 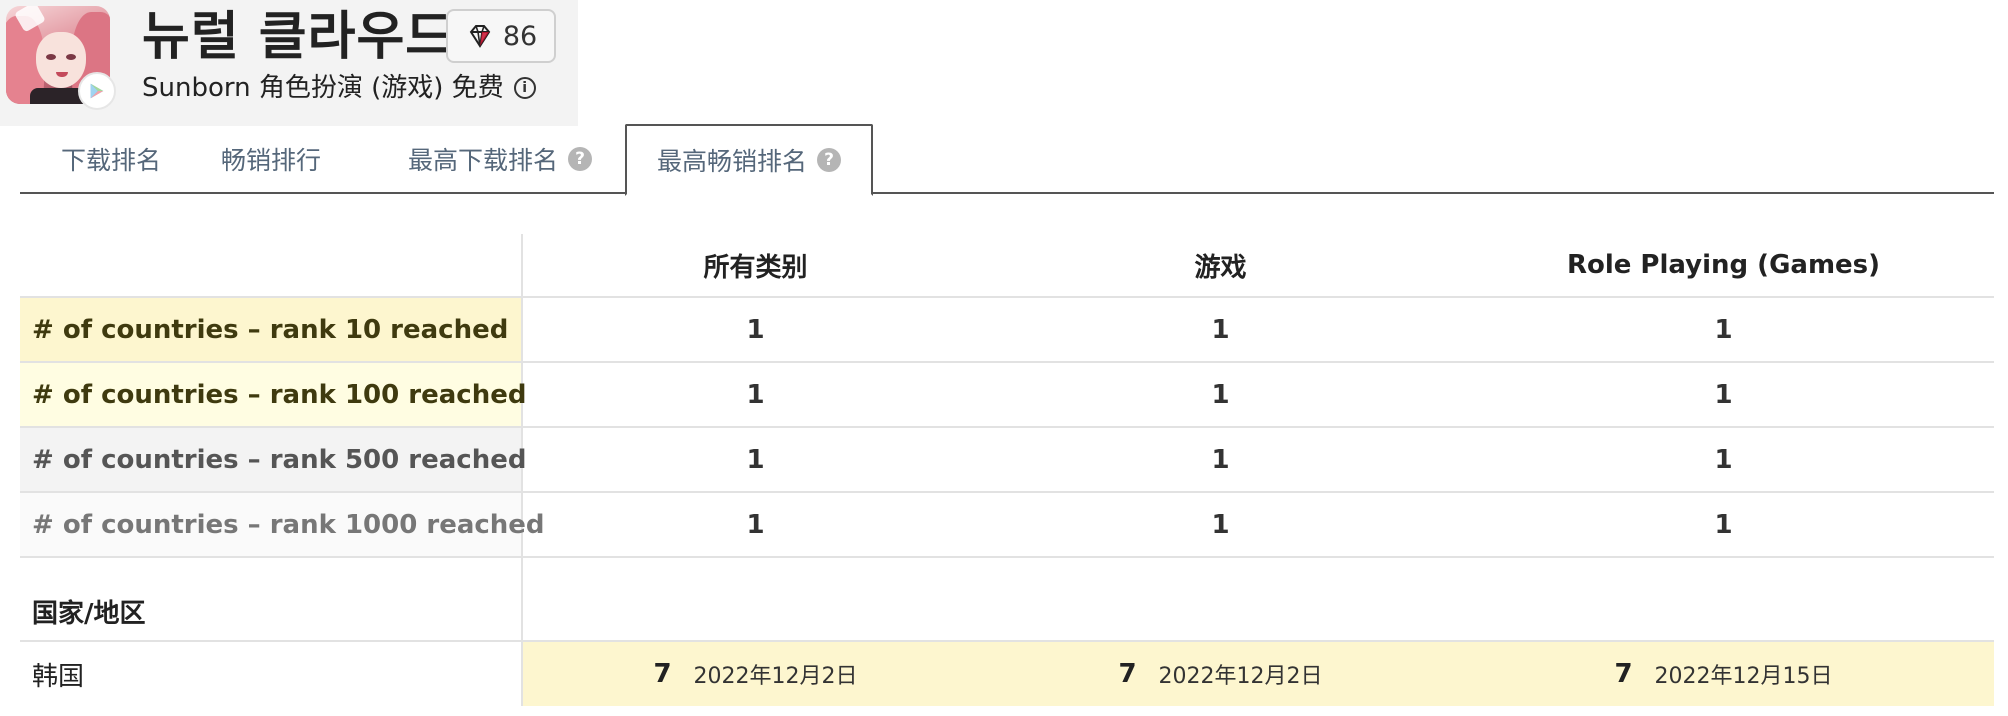 I want to click on region-rank-cells: 7 2022年12月2日 7 2022年12月2日 7 2022年12月15日, so click(x=1258, y=674).